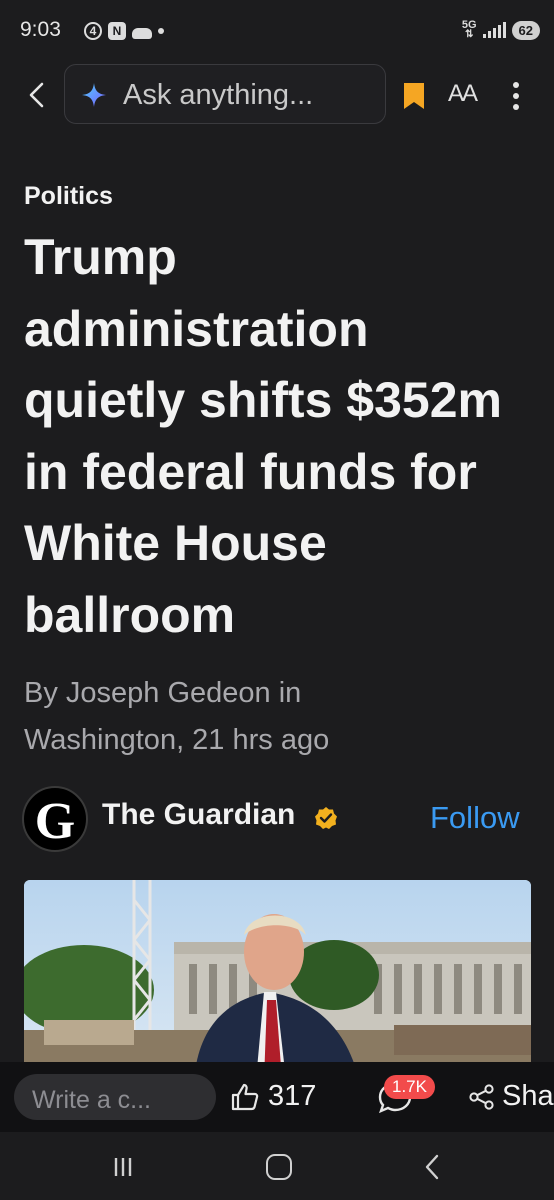 The width and height of the screenshot is (554, 1200). What do you see at coordinates (142, 33) in the screenshot?
I see `cloud-icon` at bounding box center [142, 33].